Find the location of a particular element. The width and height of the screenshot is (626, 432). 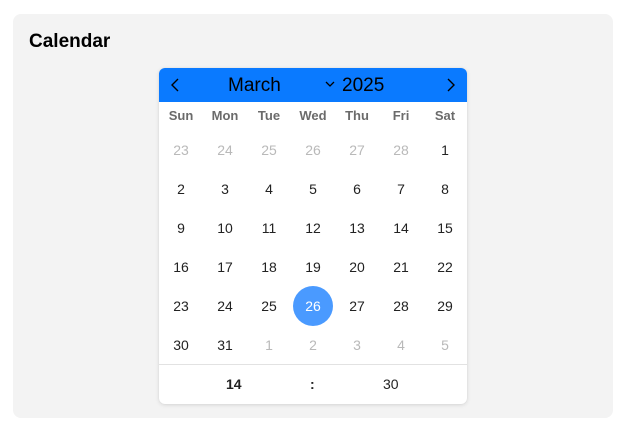

day-cell: 30 is located at coordinates (181, 344).